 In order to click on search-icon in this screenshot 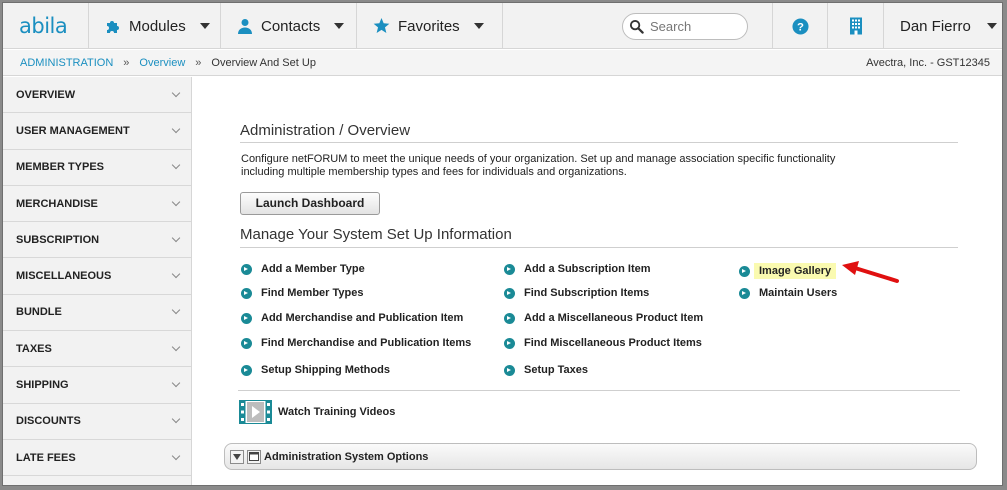, I will do `click(636, 26)`.